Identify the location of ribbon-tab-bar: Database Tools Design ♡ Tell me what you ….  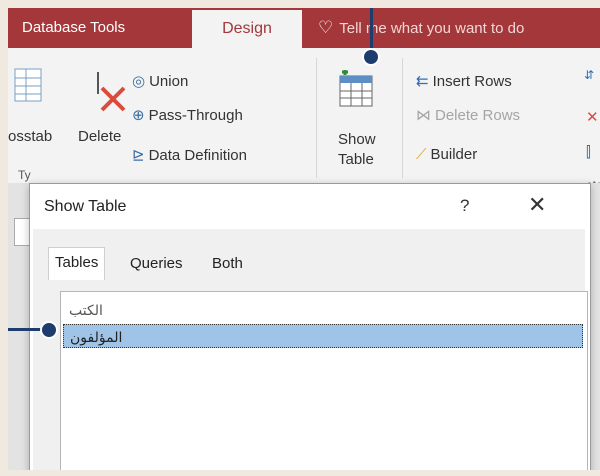
(304, 29).